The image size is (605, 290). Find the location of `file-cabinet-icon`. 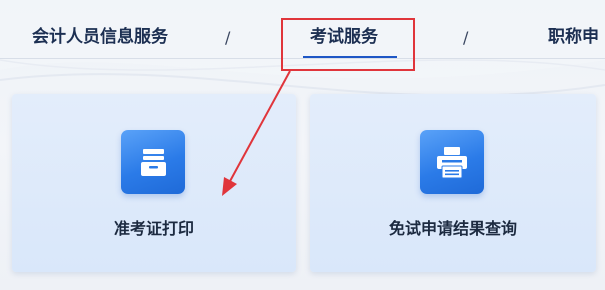

file-cabinet-icon is located at coordinates (153, 162).